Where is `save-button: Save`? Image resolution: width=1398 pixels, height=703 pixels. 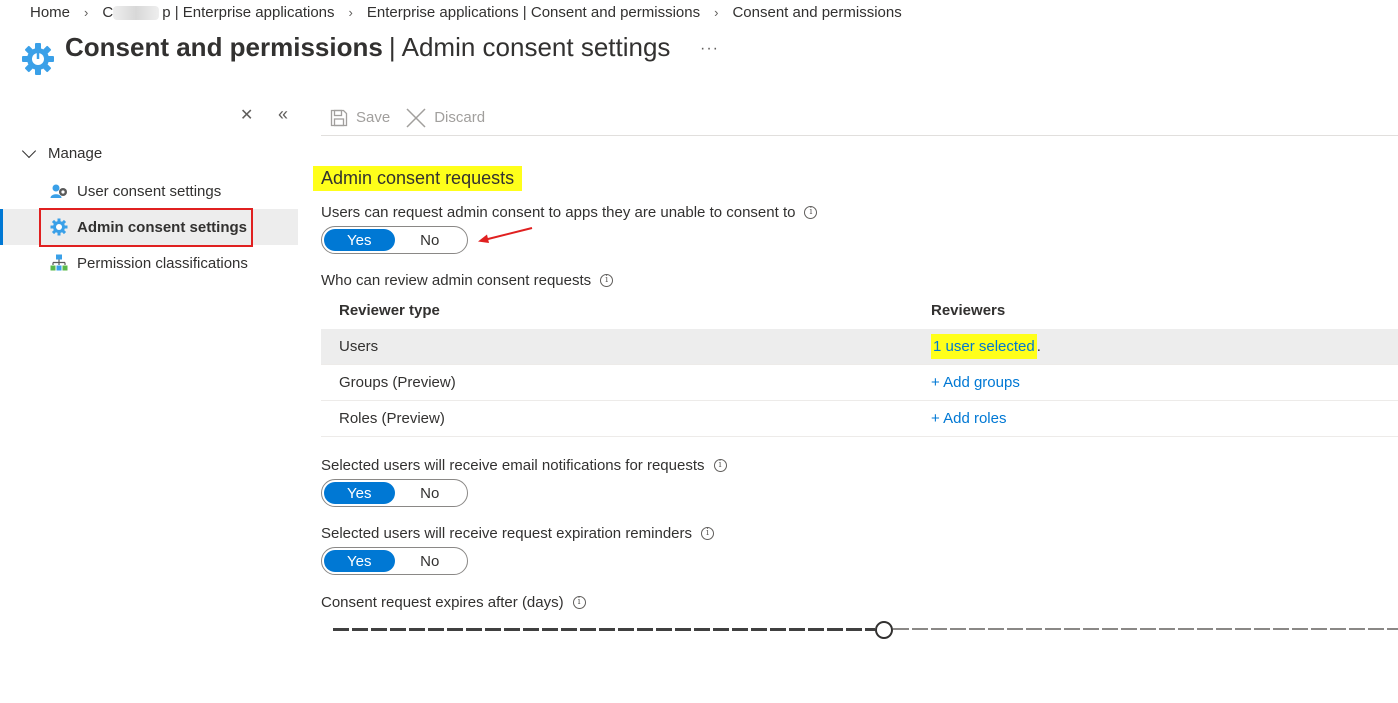
save-button: Save is located at coordinates (360, 118).